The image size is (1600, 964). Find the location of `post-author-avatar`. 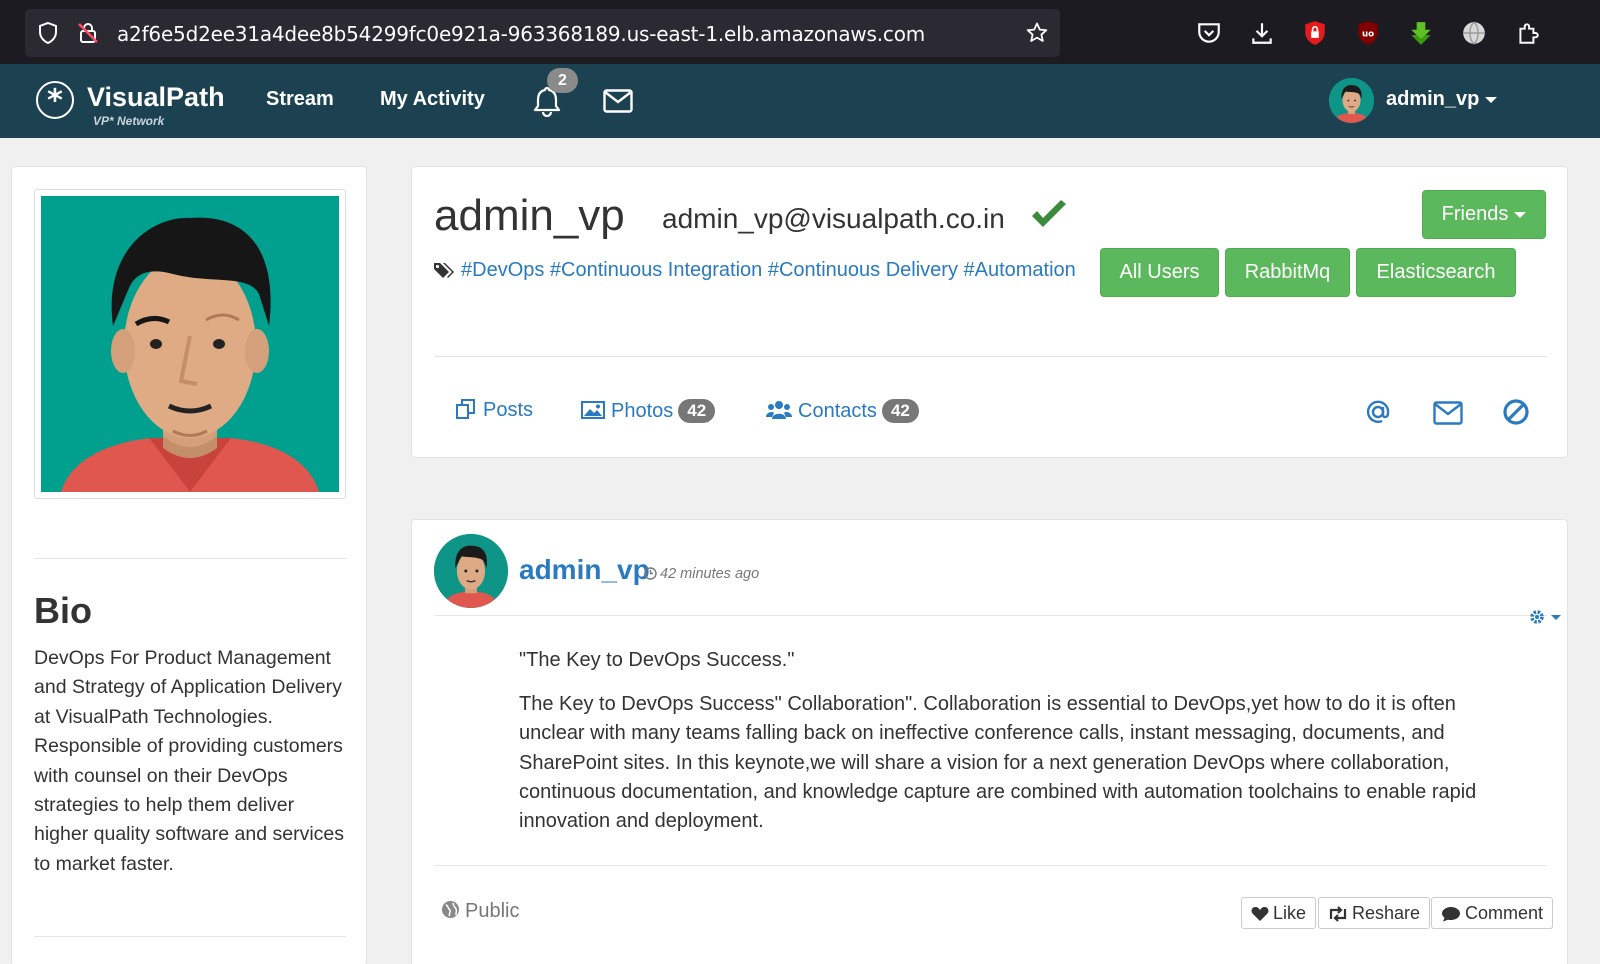

post-author-avatar is located at coordinates (471, 571).